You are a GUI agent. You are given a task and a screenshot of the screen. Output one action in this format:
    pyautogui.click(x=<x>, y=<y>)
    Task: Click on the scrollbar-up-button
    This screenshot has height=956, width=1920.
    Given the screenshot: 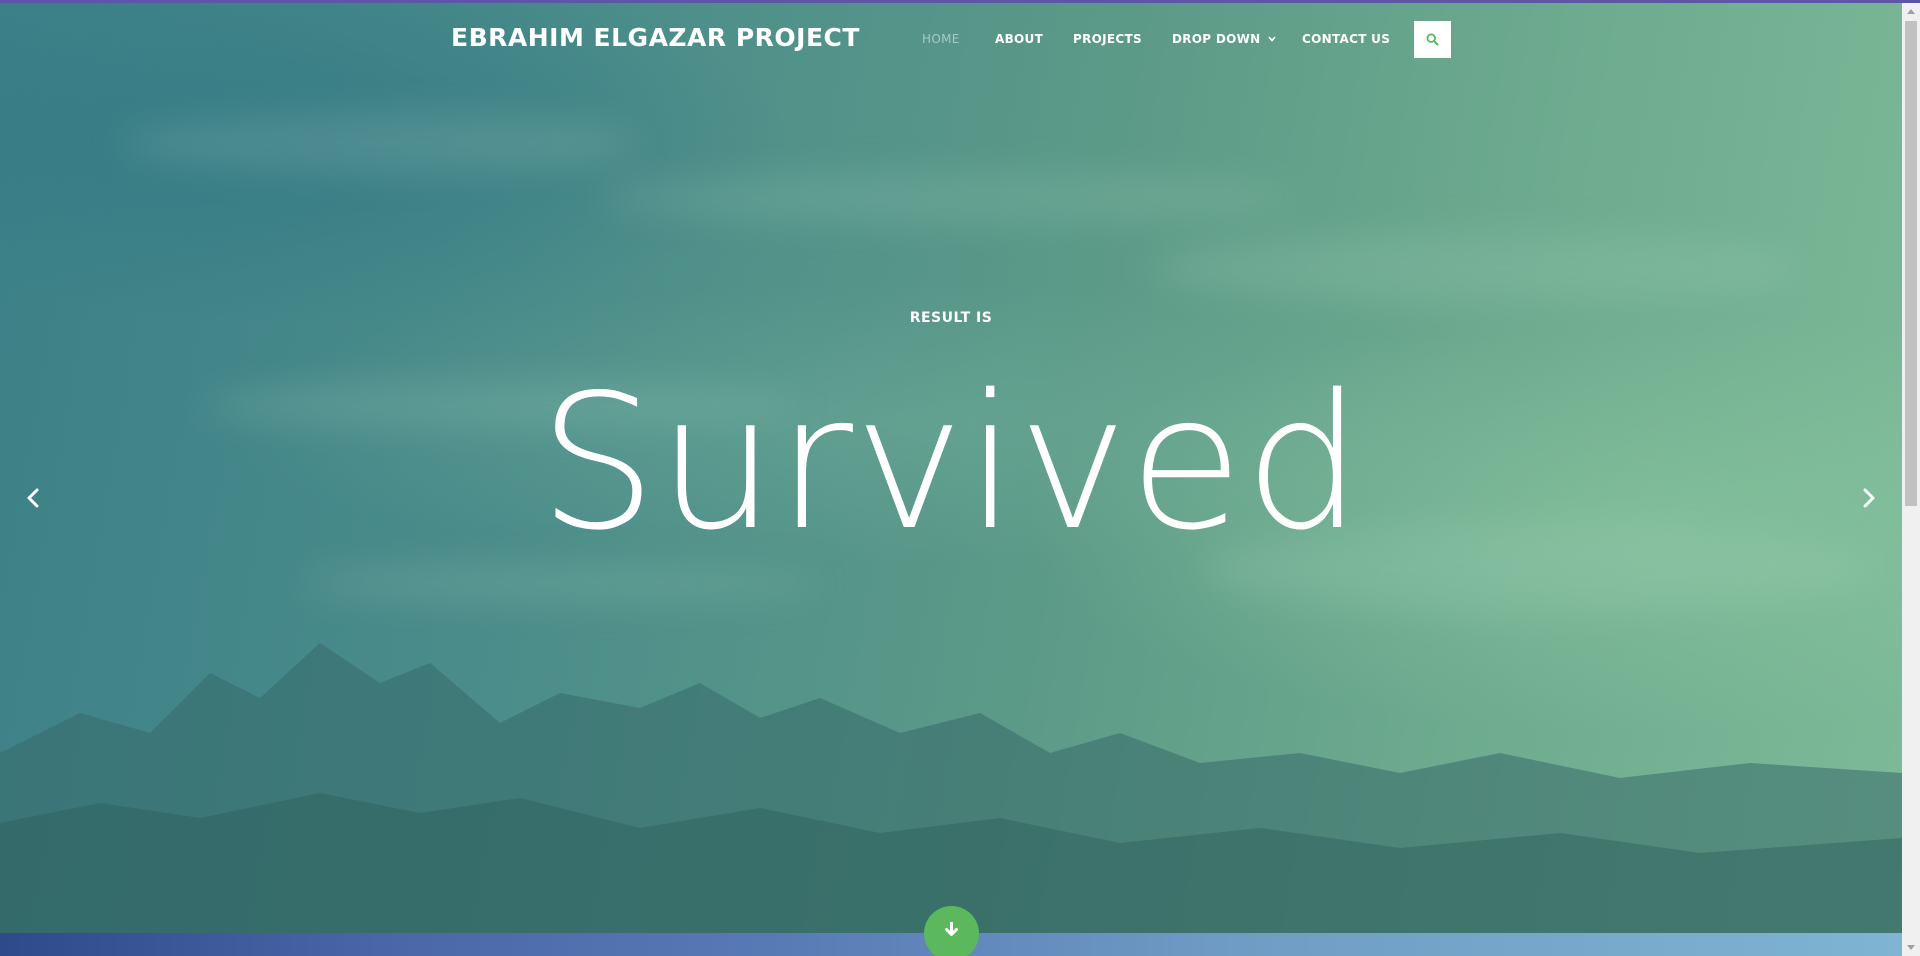 What is the action you would take?
    pyautogui.click(x=1911, y=11)
    